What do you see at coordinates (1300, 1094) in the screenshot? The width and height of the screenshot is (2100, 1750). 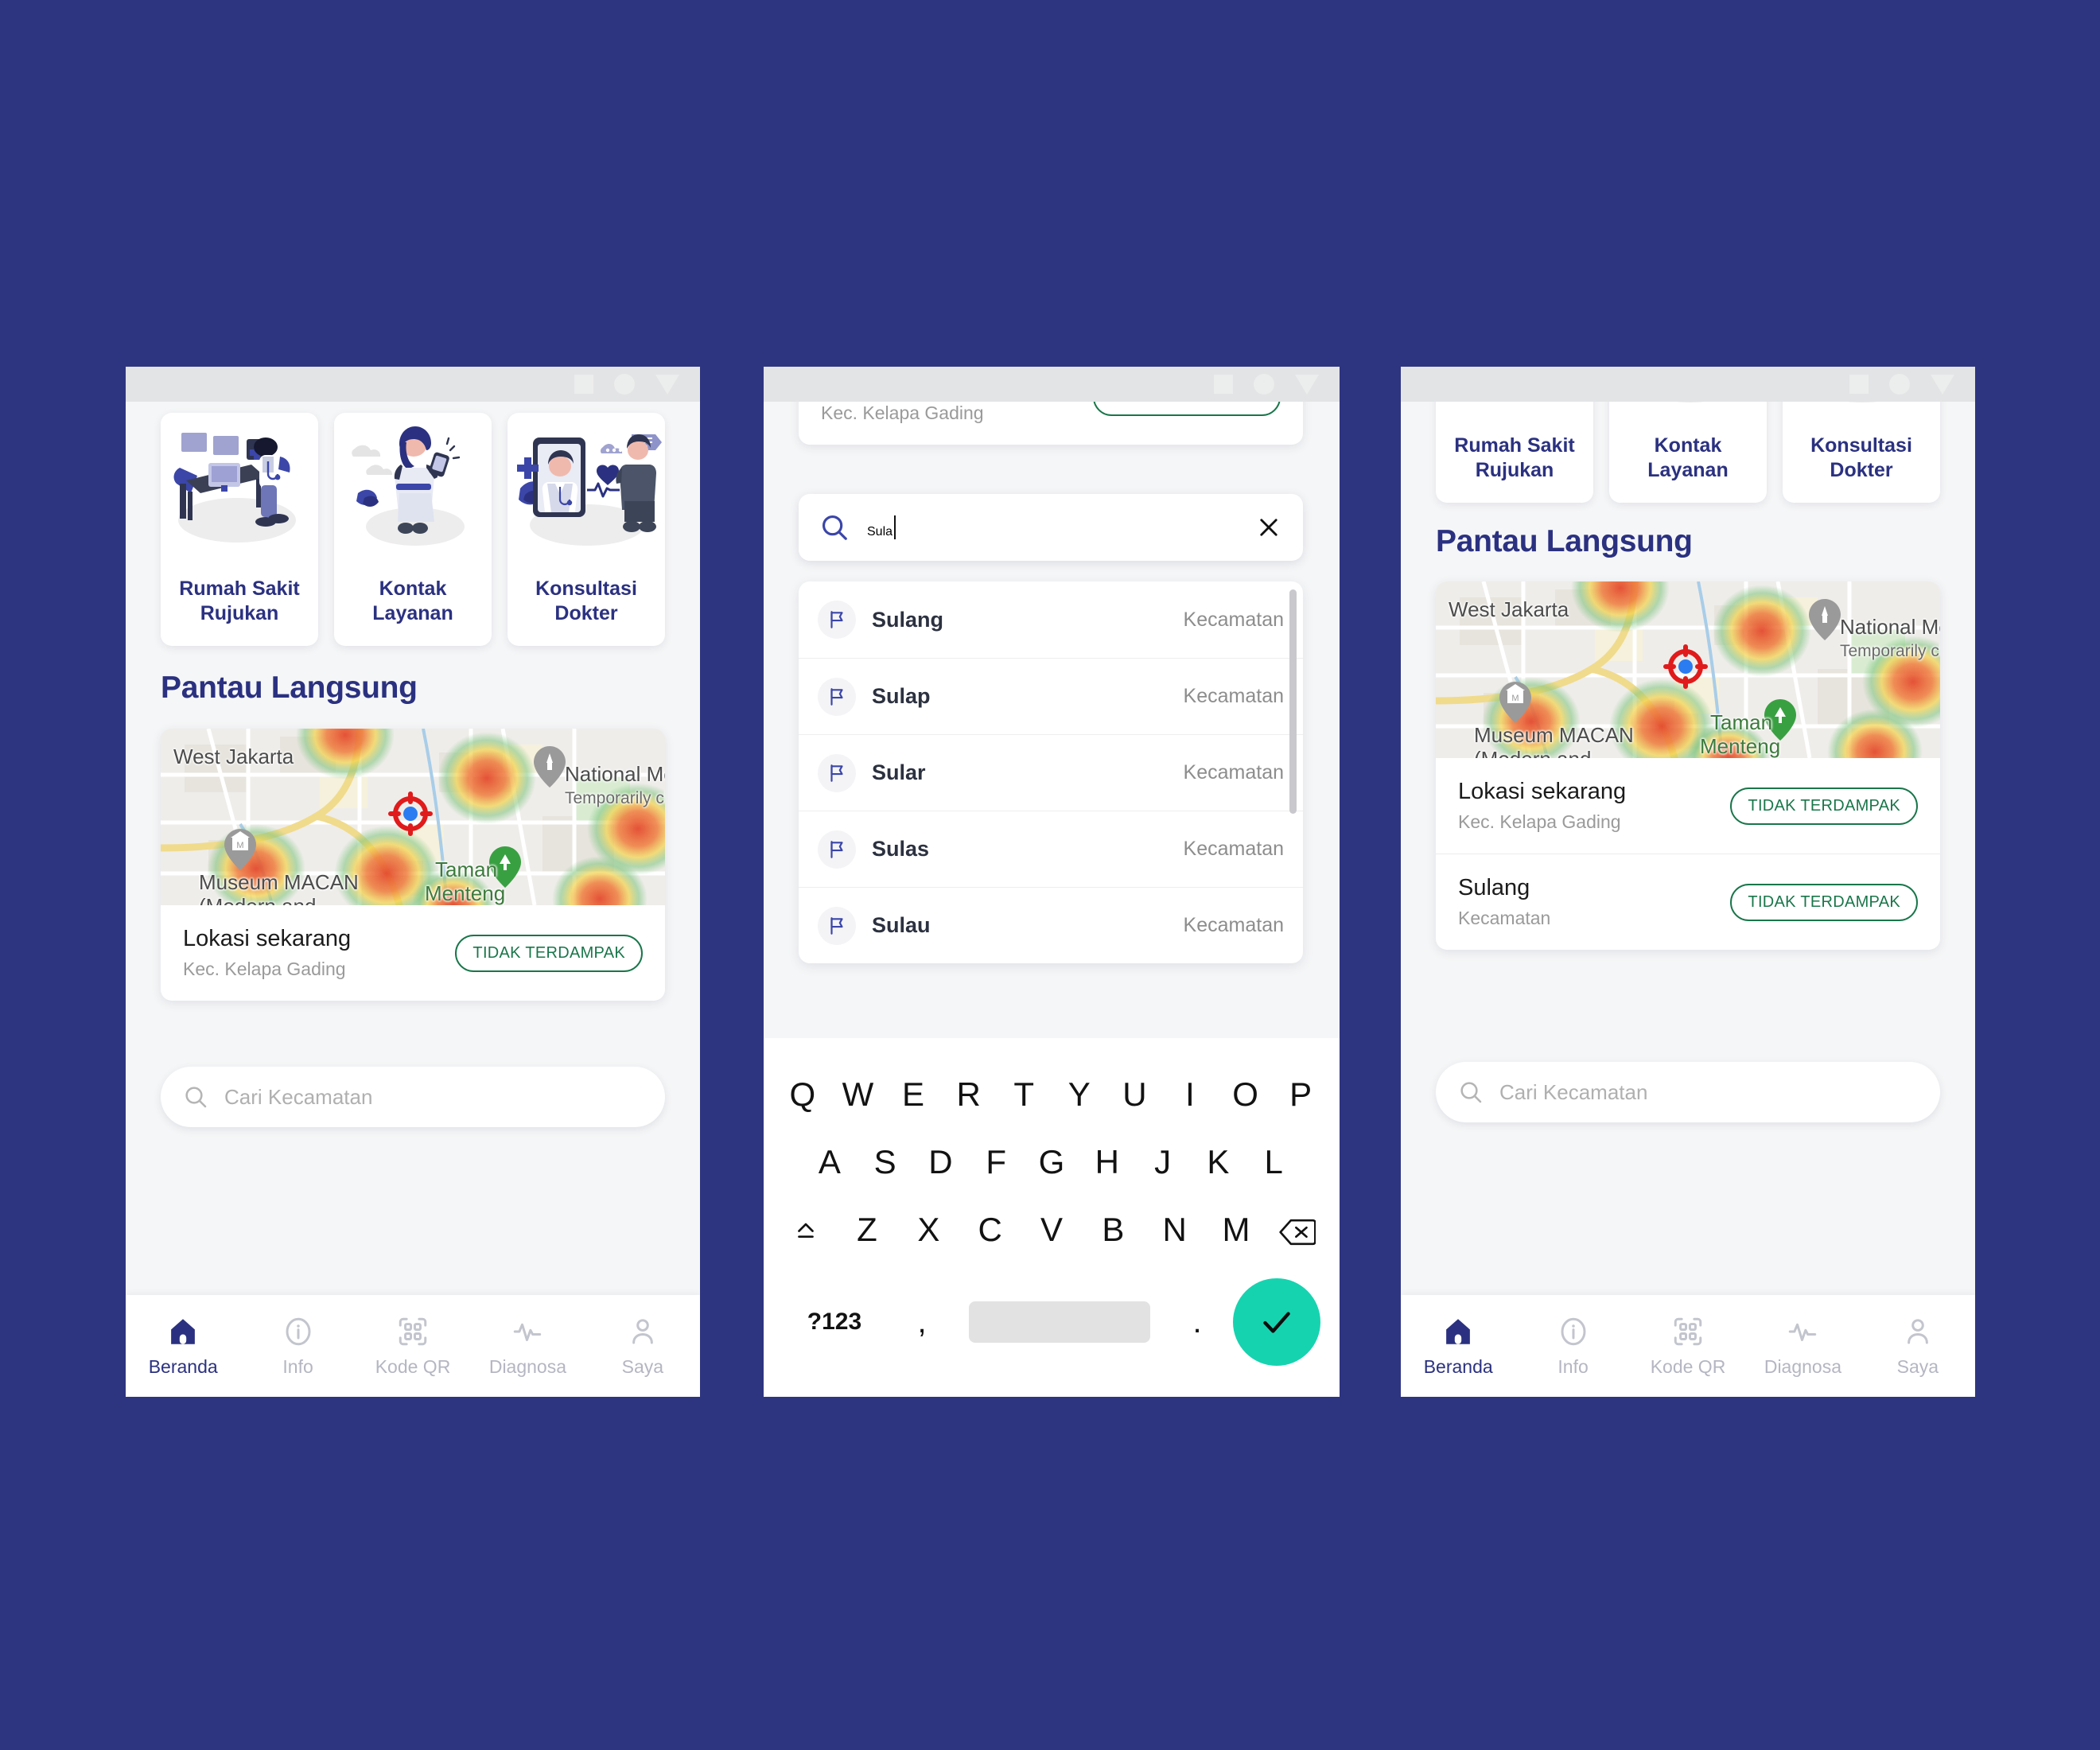 I see `key-p: P` at bounding box center [1300, 1094].